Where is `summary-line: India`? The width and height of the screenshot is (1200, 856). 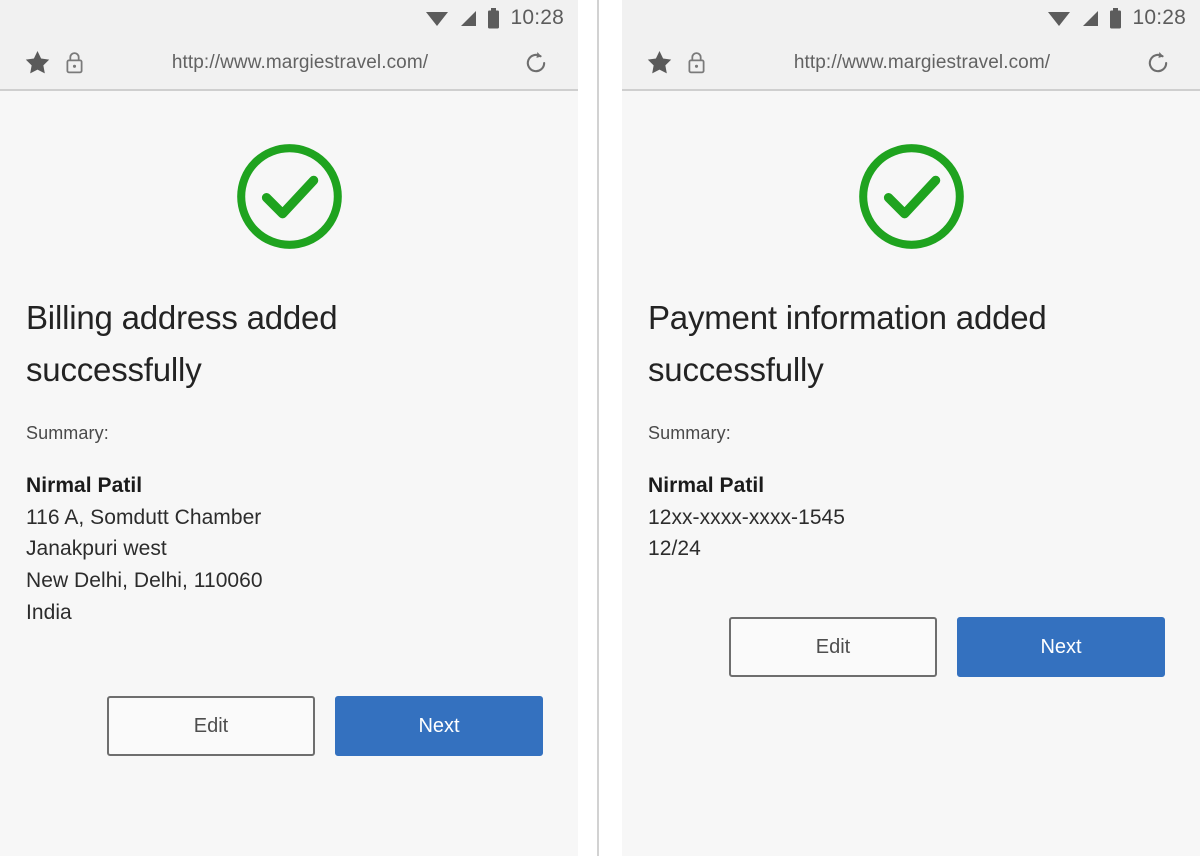
summary-line: India is located at coordinates (49, 613).